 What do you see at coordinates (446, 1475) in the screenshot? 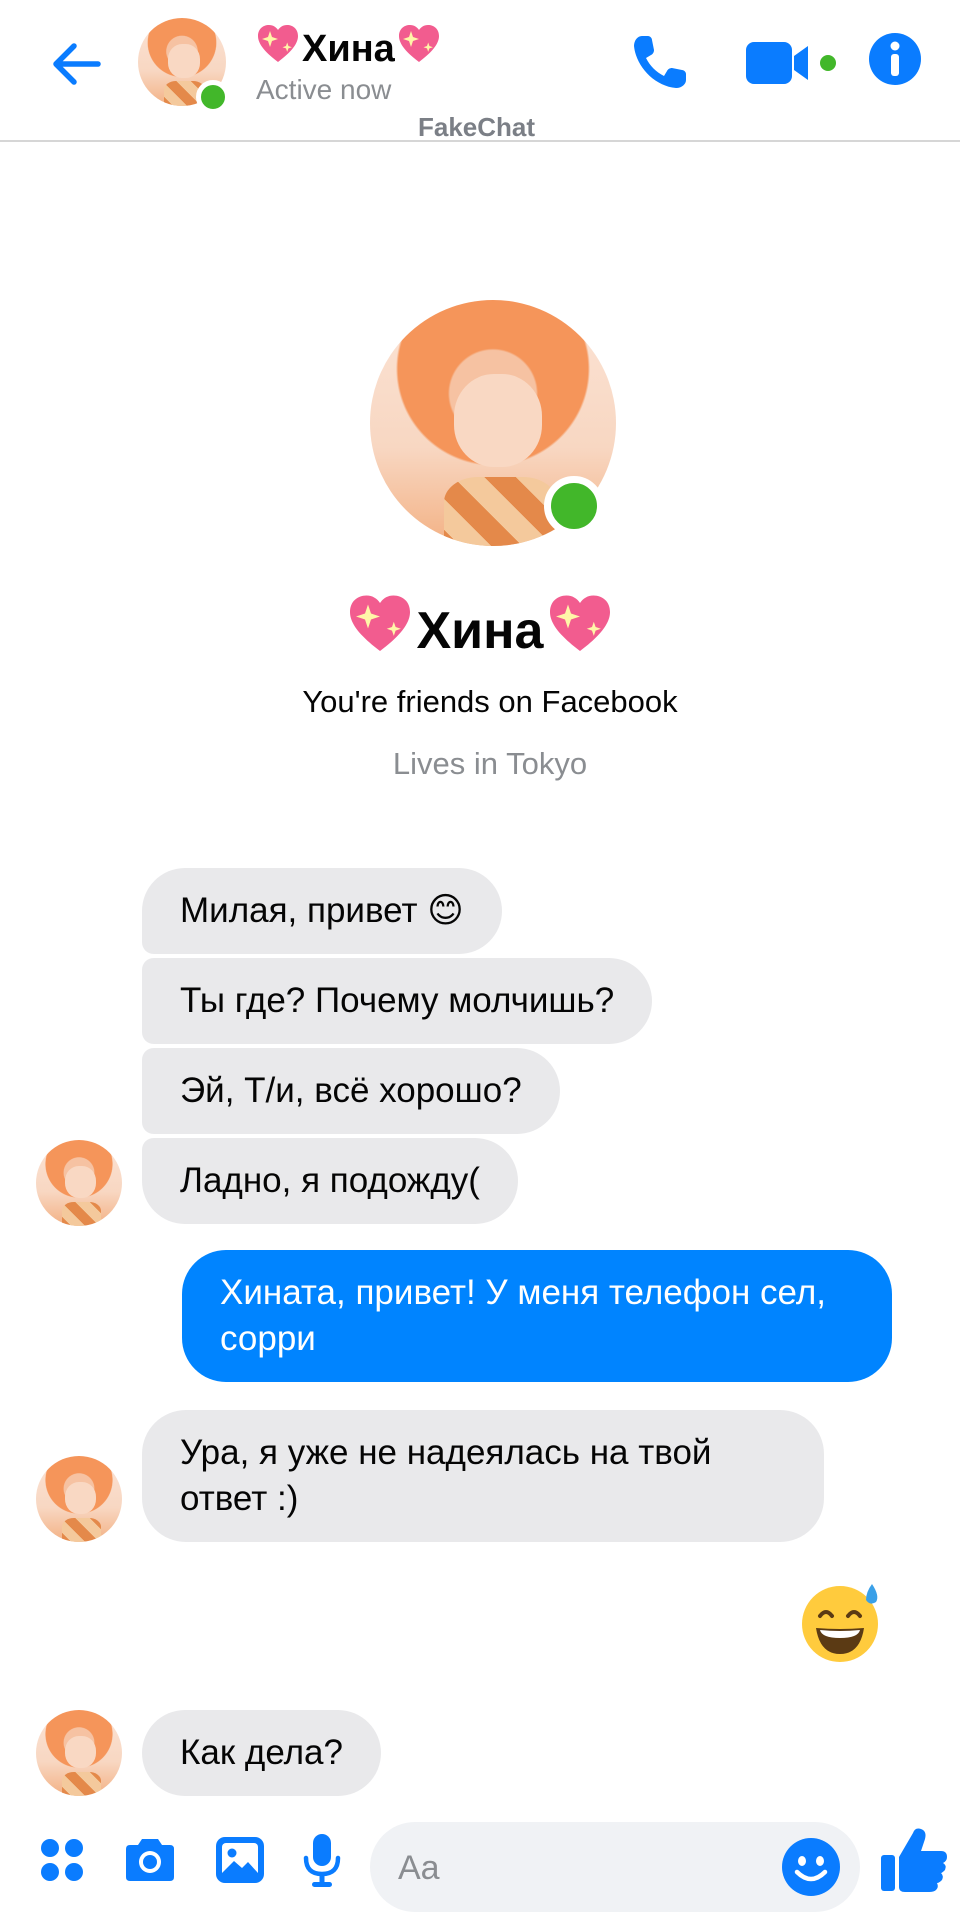
I see `message-text: Ура, я уже не надеялась на твой ответ :)` at bounding box center [446, 1475].